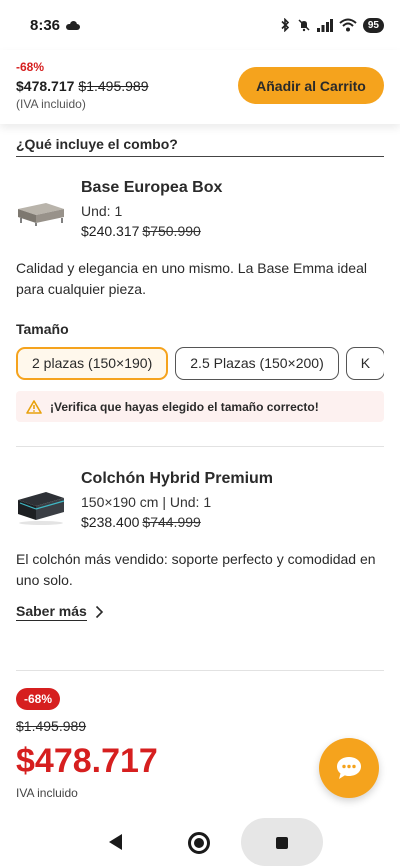 Image resolution: width=400 pixels, height=866 pixels. What do you see at coordinates (99, 612) in the screenshot?
I see `chevron-right-icon` at bounding box center [99, 612].